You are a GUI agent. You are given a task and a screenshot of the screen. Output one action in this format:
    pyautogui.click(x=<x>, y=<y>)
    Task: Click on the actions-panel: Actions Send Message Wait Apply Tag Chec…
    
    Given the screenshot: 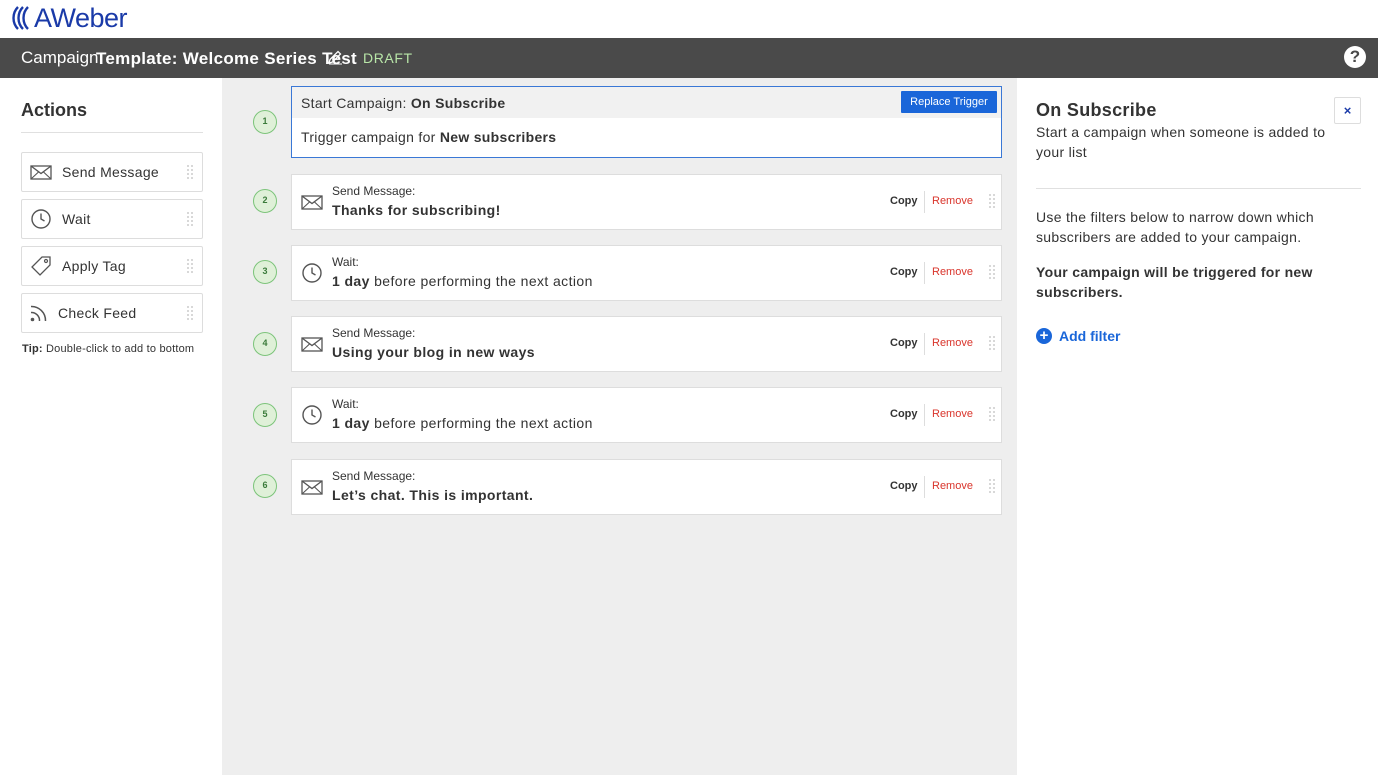 What is the action you would take?
    pyautogui.click(x=111, y=426)
    